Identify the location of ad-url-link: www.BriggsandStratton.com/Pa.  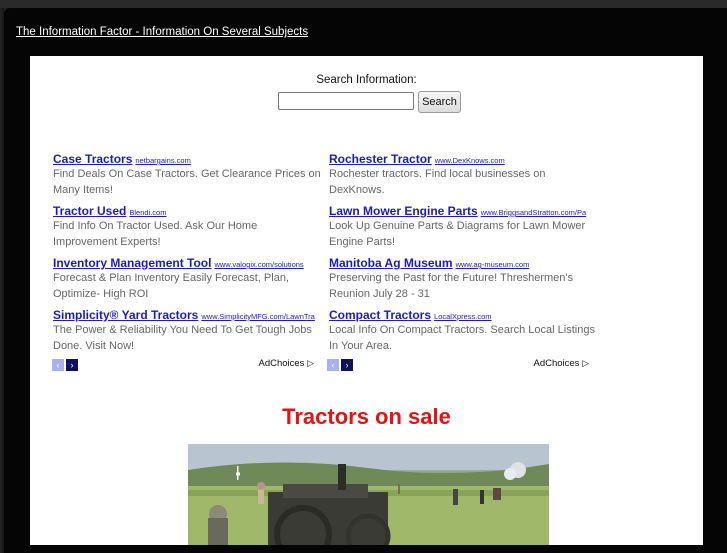
(533, 212).